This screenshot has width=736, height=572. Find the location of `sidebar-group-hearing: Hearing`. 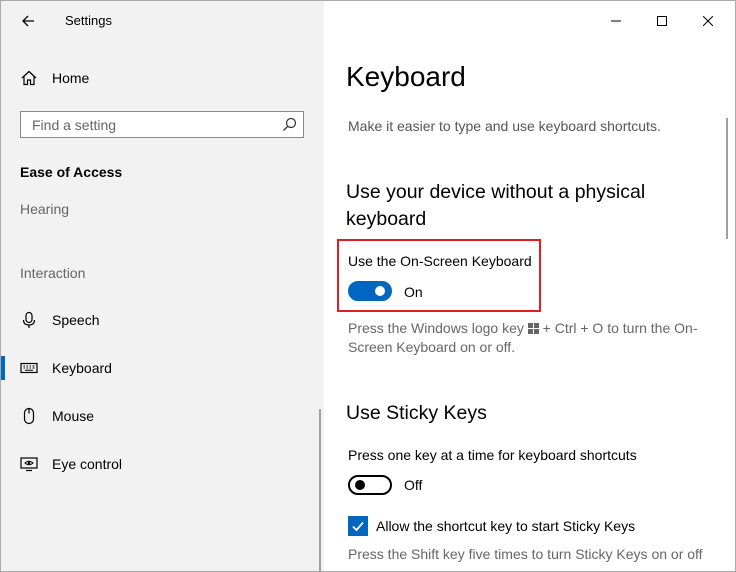

sidebar-group-hearing: Hearing is located at coordinates (44, 209).